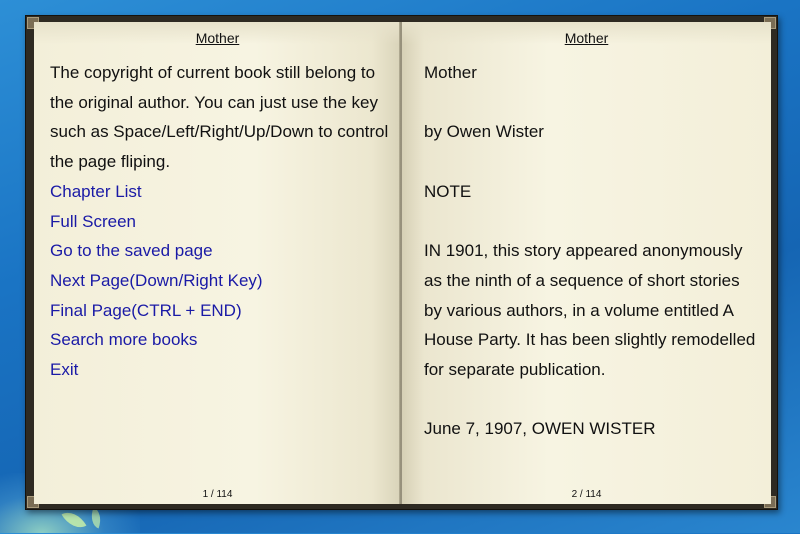  I want to click on date-signature-line: June 7, 1907, OWEN WISTER, so click(540, 429).